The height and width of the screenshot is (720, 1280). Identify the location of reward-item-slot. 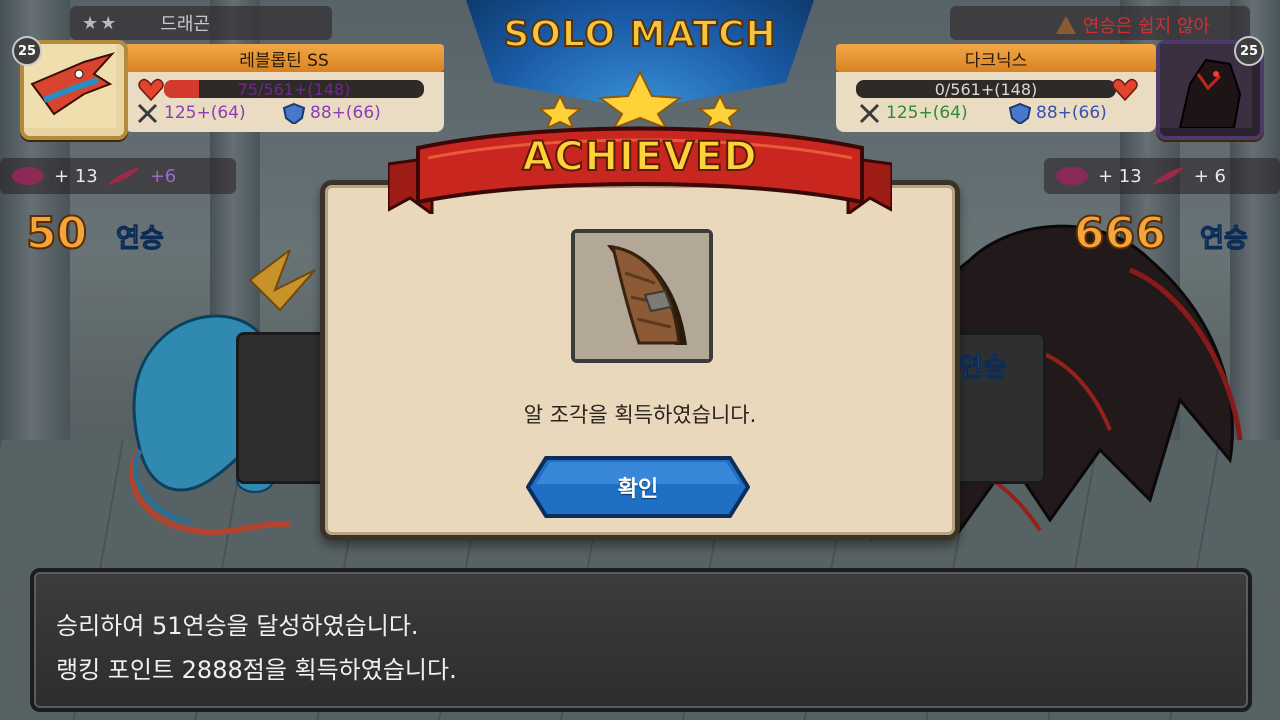
(642, 296).